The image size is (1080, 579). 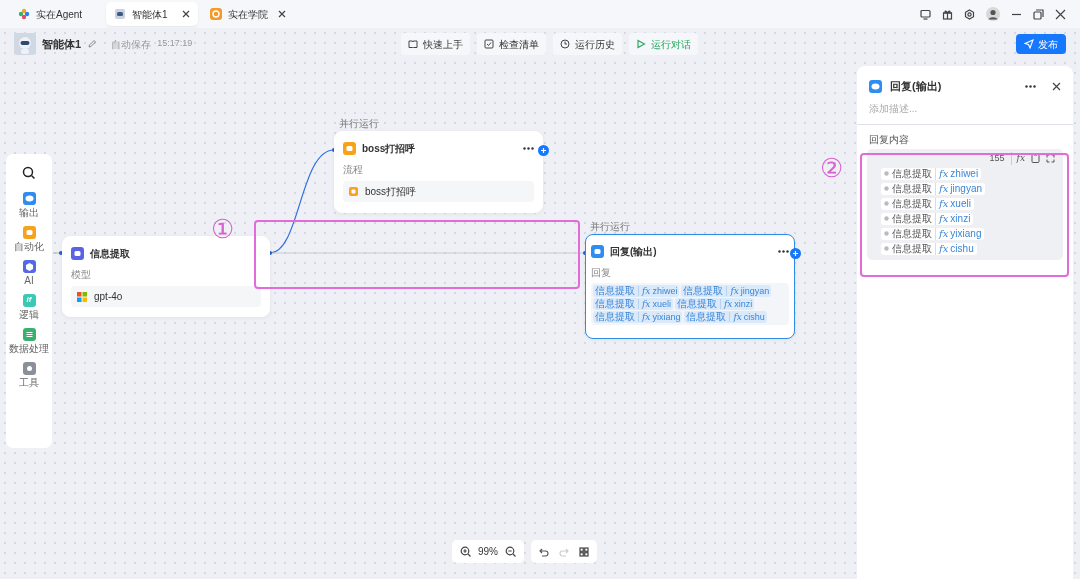 I want to click on play-icon, so click(x=641, y=44).